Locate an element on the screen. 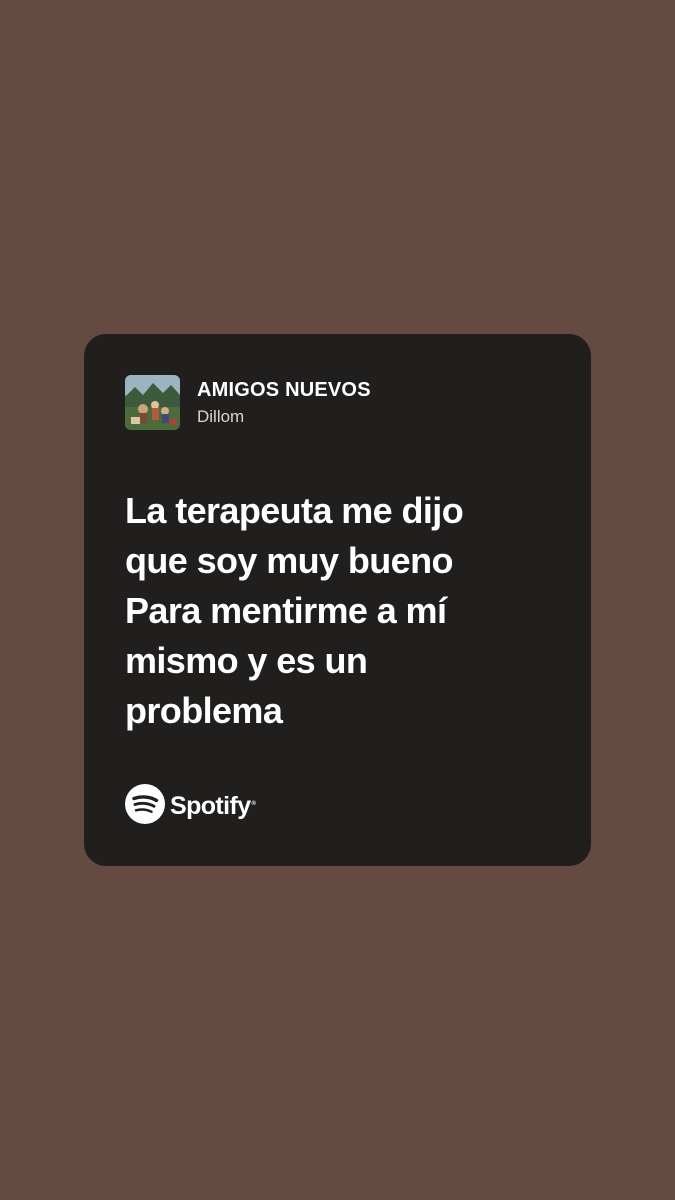 Image resolution: width=675 pixels, height=1200 pixels. track-meta: AMIGOS NUEVOS Dillom is located at coordinates (284, 403).